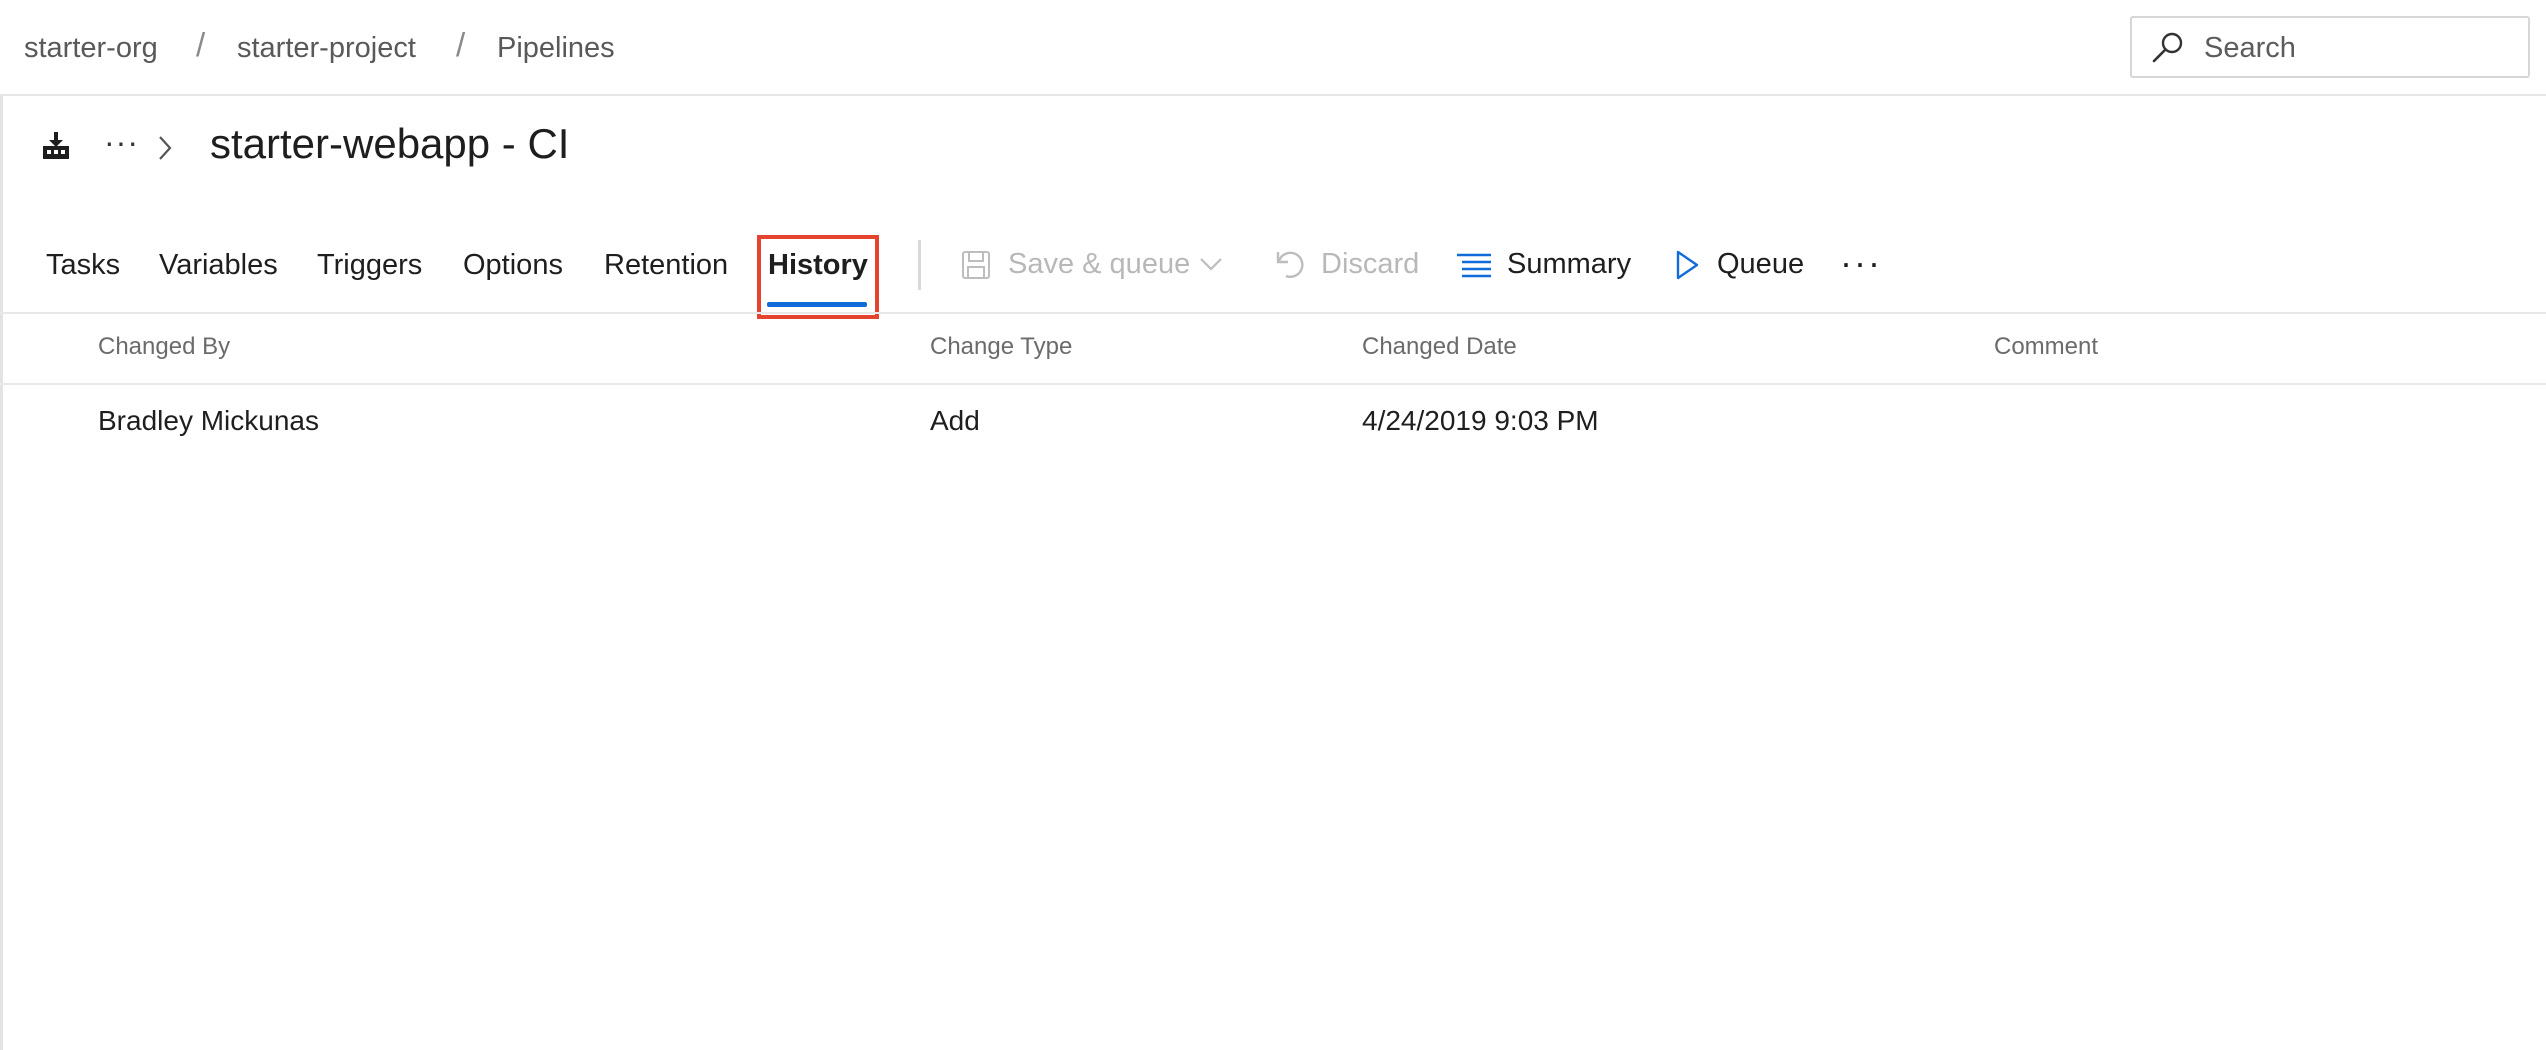 The height and width of the screenshot is (1050, 2546). I want to click on page-title: starter-webapp - CI, so click(390, 143).